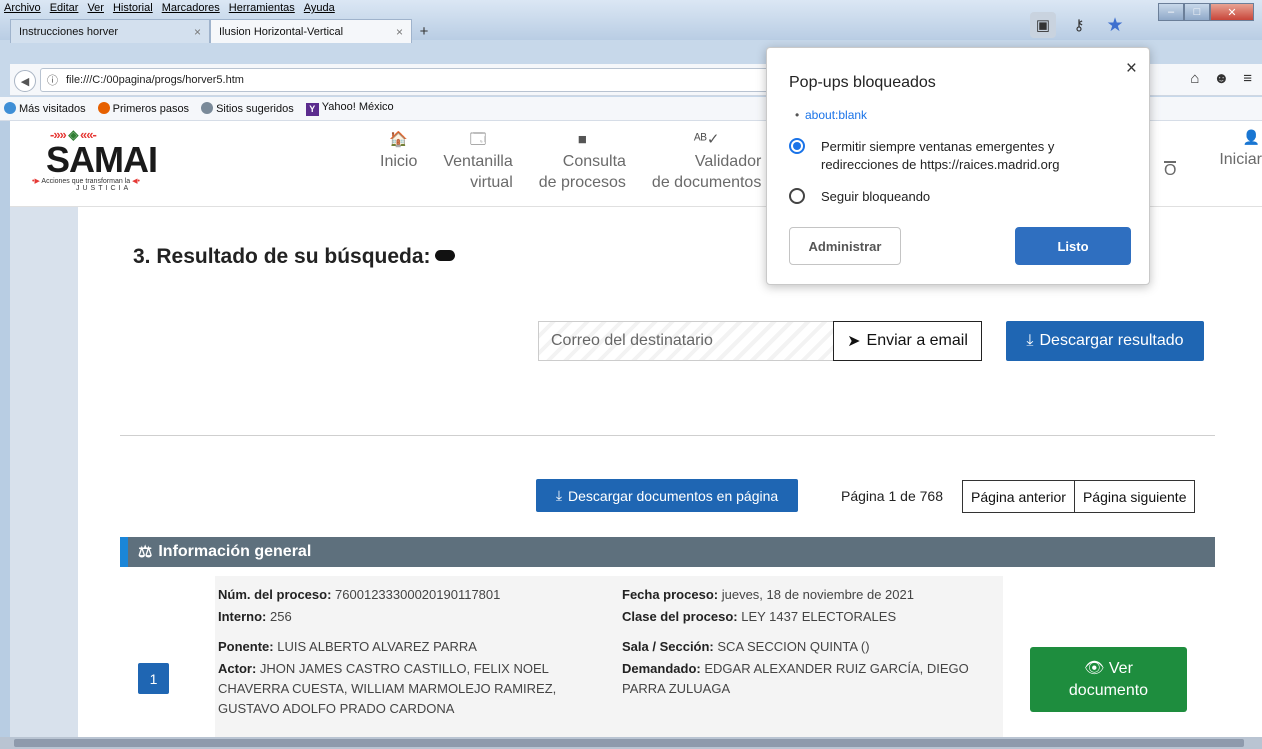  Describe the element at coordinates (478, 139) in the screenshot. I see `window-icon: 🗔` at that location.